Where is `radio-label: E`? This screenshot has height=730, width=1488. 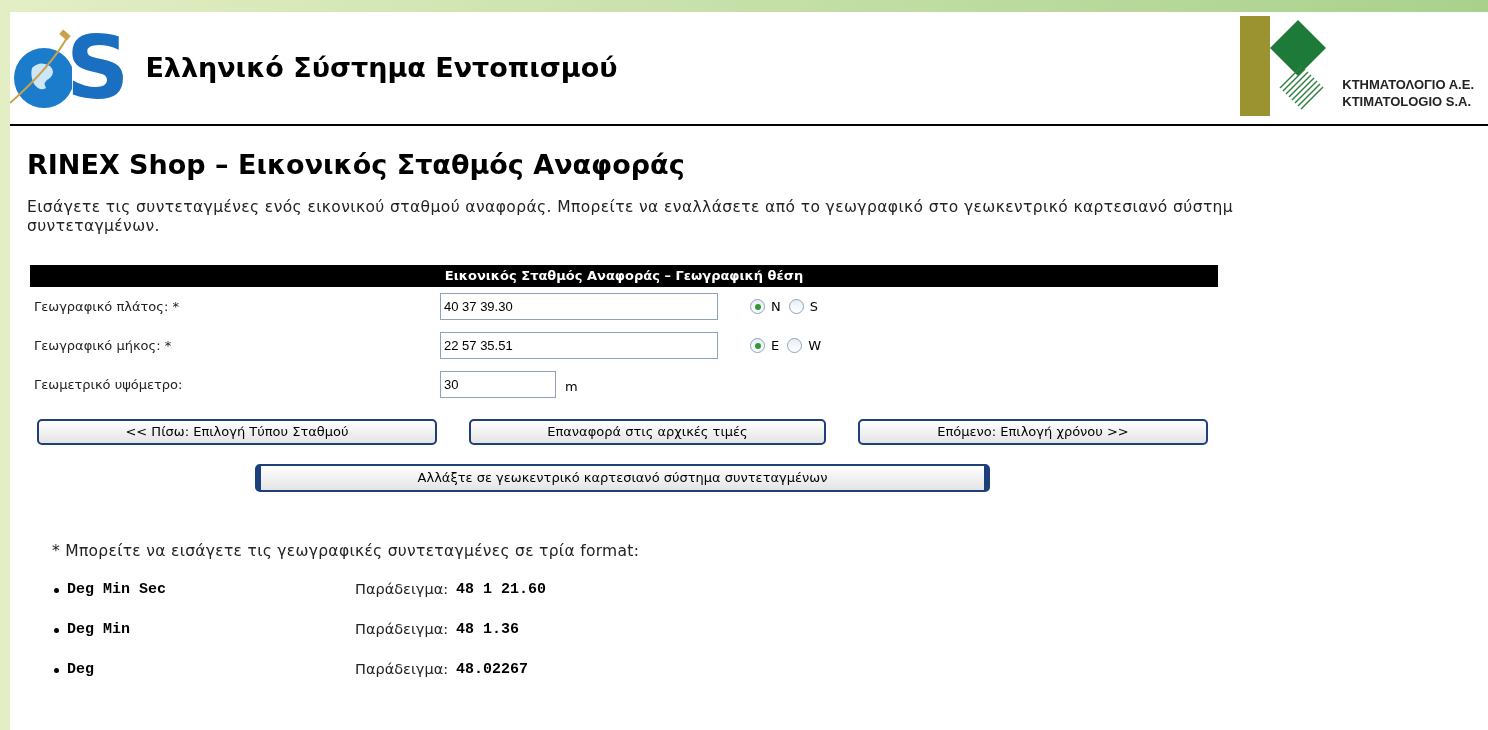
radio-label: E is located at coordinates (775, 345).